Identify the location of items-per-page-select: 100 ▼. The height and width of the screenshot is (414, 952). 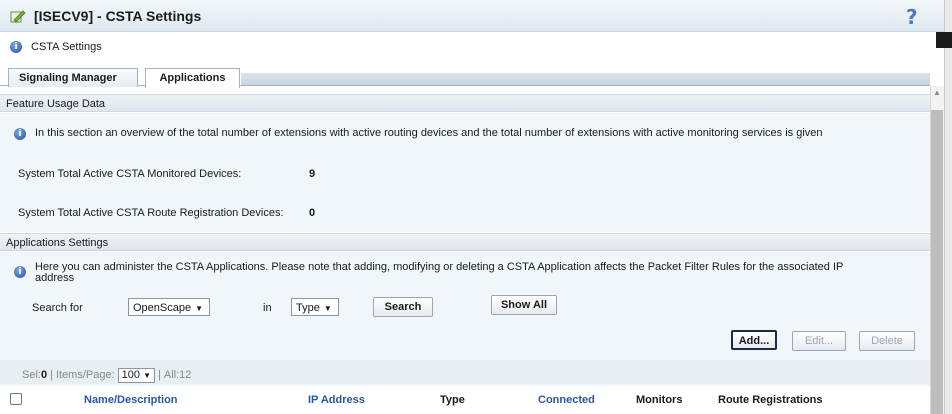
(136, 375).